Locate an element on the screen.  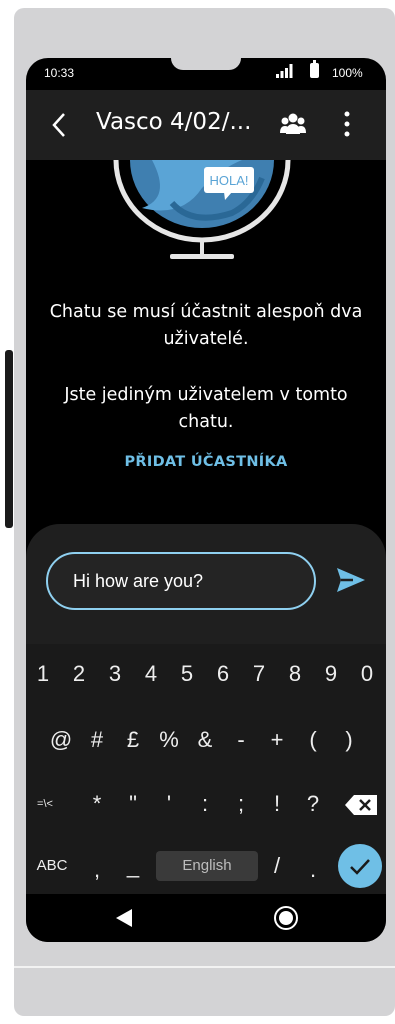
key-colon: : is located at coordinates (205, 804).